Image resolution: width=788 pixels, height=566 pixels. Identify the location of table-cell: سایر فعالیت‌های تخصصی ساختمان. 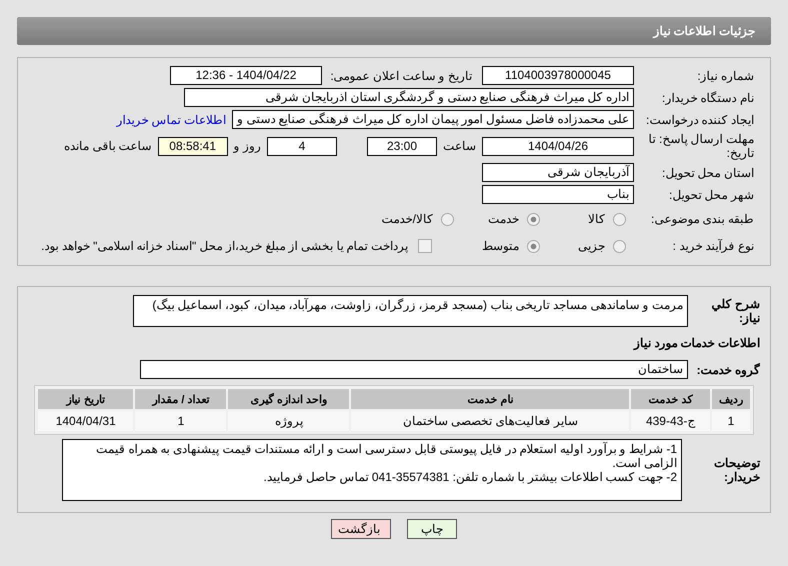
(490, 421).